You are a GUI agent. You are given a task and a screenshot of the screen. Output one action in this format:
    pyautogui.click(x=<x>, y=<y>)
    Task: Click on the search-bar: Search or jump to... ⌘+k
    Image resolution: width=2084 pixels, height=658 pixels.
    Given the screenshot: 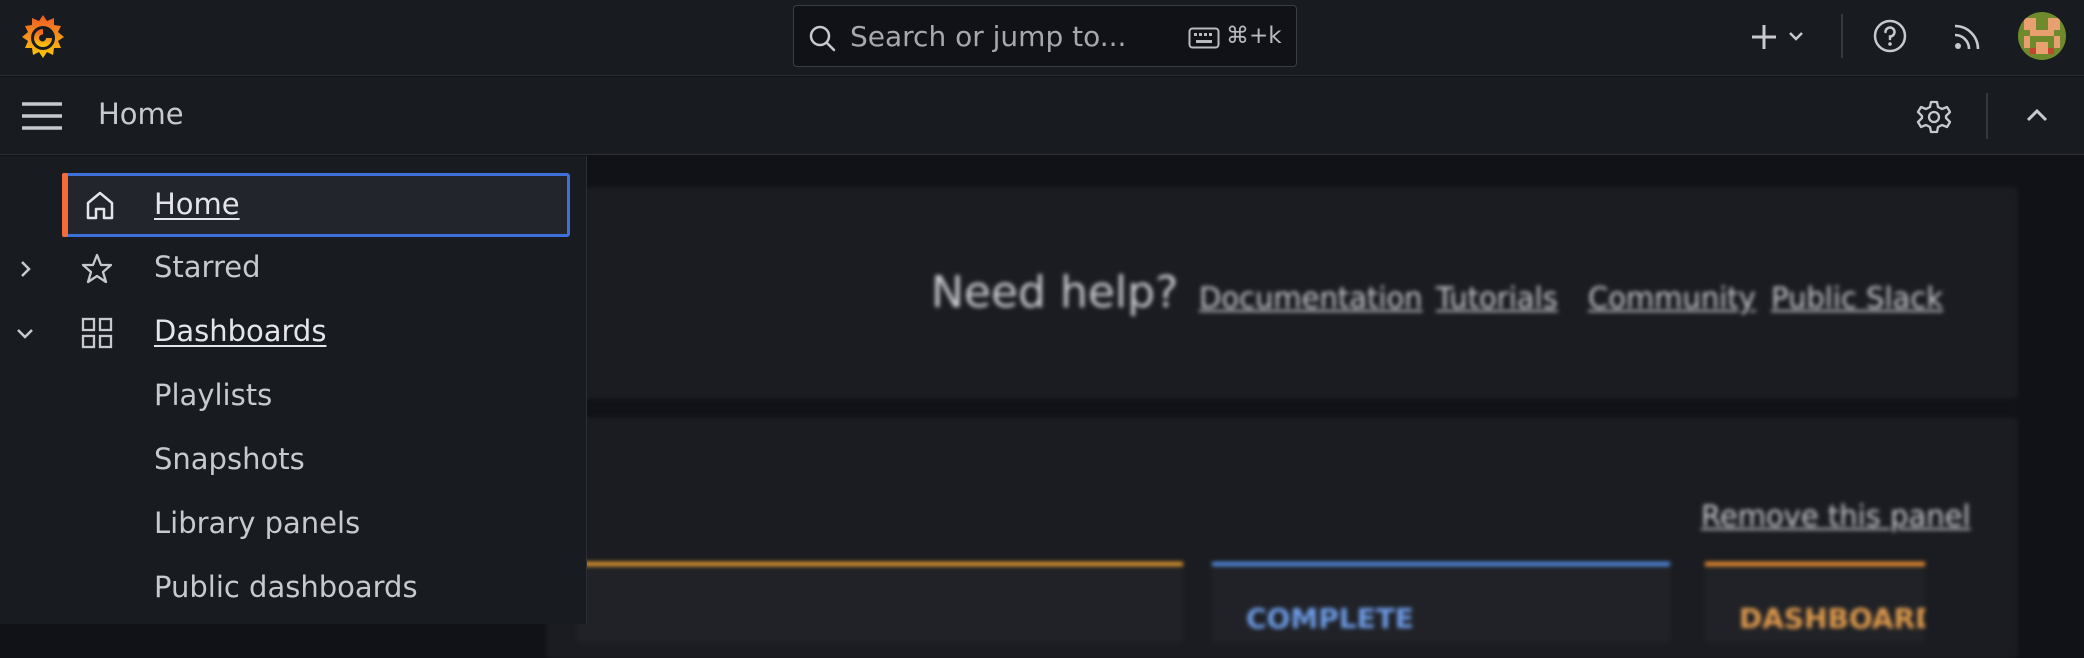 What is the action you would take?
    pyautogui.click(x=1045, y=36)
    